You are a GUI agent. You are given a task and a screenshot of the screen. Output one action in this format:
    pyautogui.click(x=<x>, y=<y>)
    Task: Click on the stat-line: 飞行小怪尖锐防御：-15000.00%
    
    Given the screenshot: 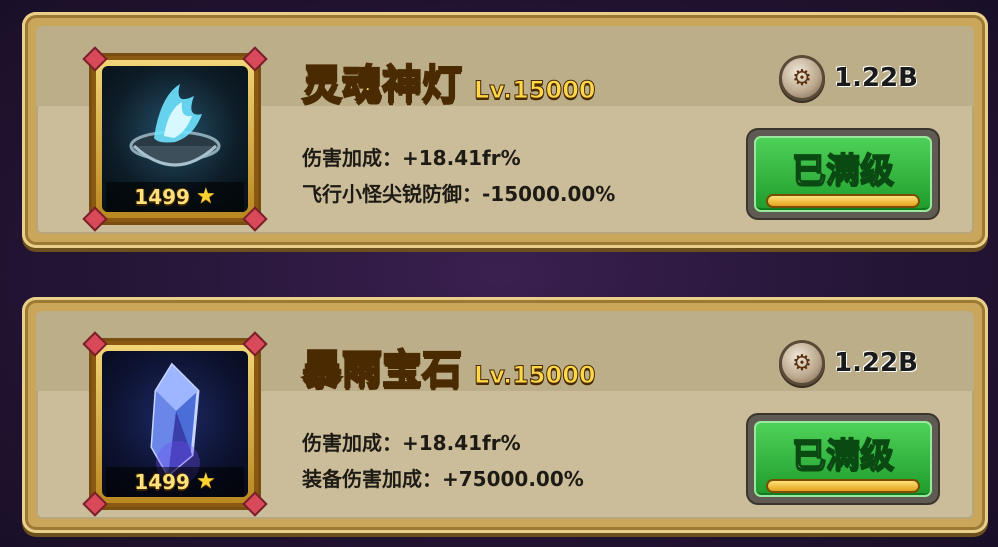 What is the action you would take?
    pyautogui.click(x=458, y=194)
    